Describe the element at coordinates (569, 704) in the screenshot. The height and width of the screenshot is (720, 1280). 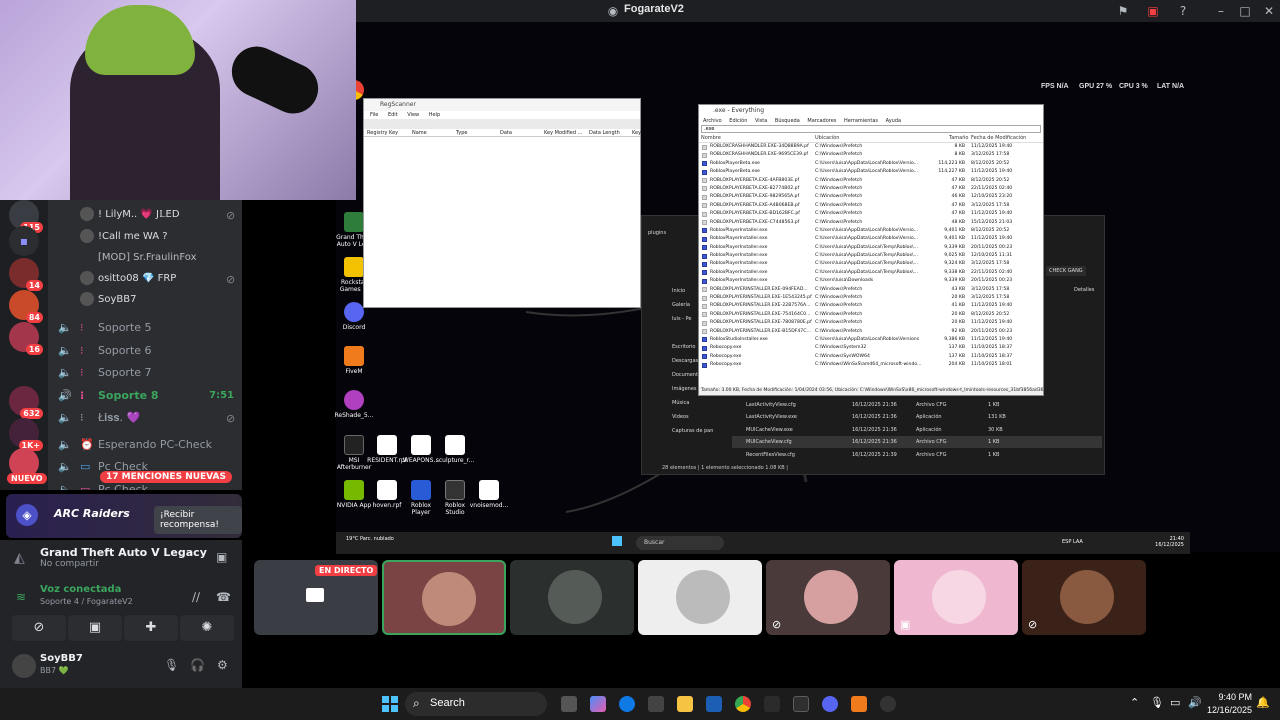
I see `task-view-icon` at that location.